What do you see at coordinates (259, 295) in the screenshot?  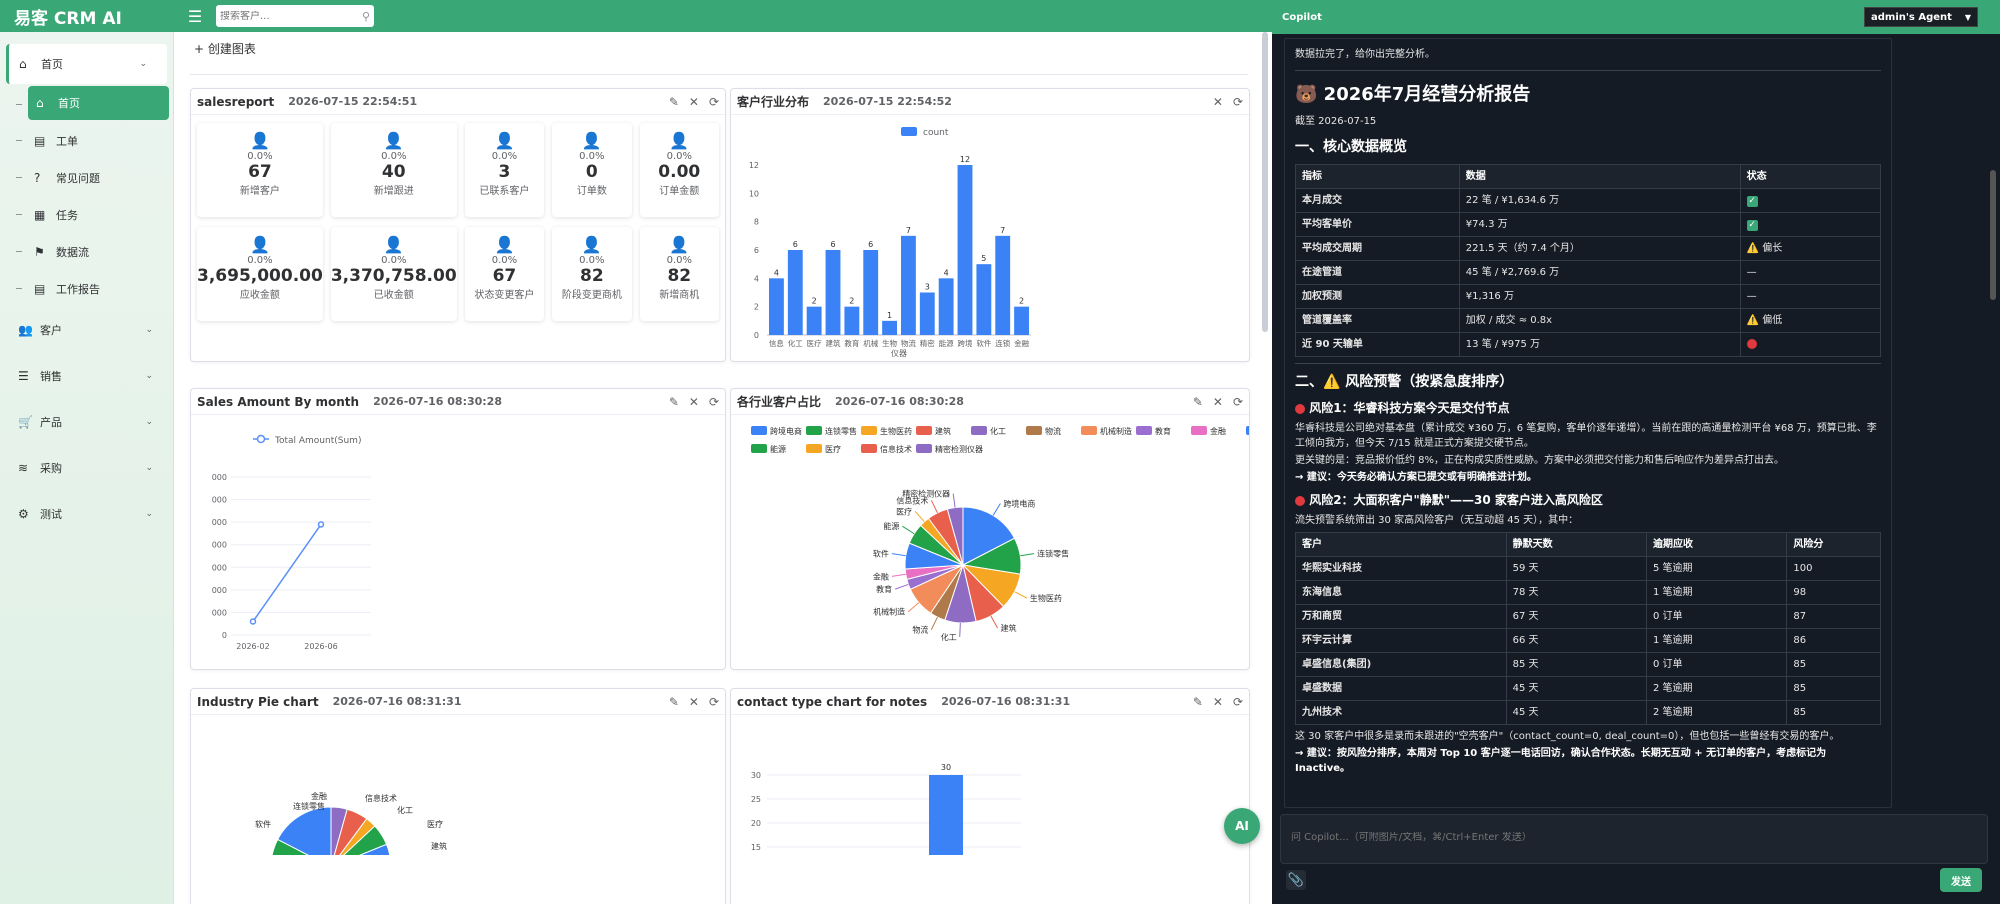 I see `stat-label: 应收金额` at bounding box center [259, 295].